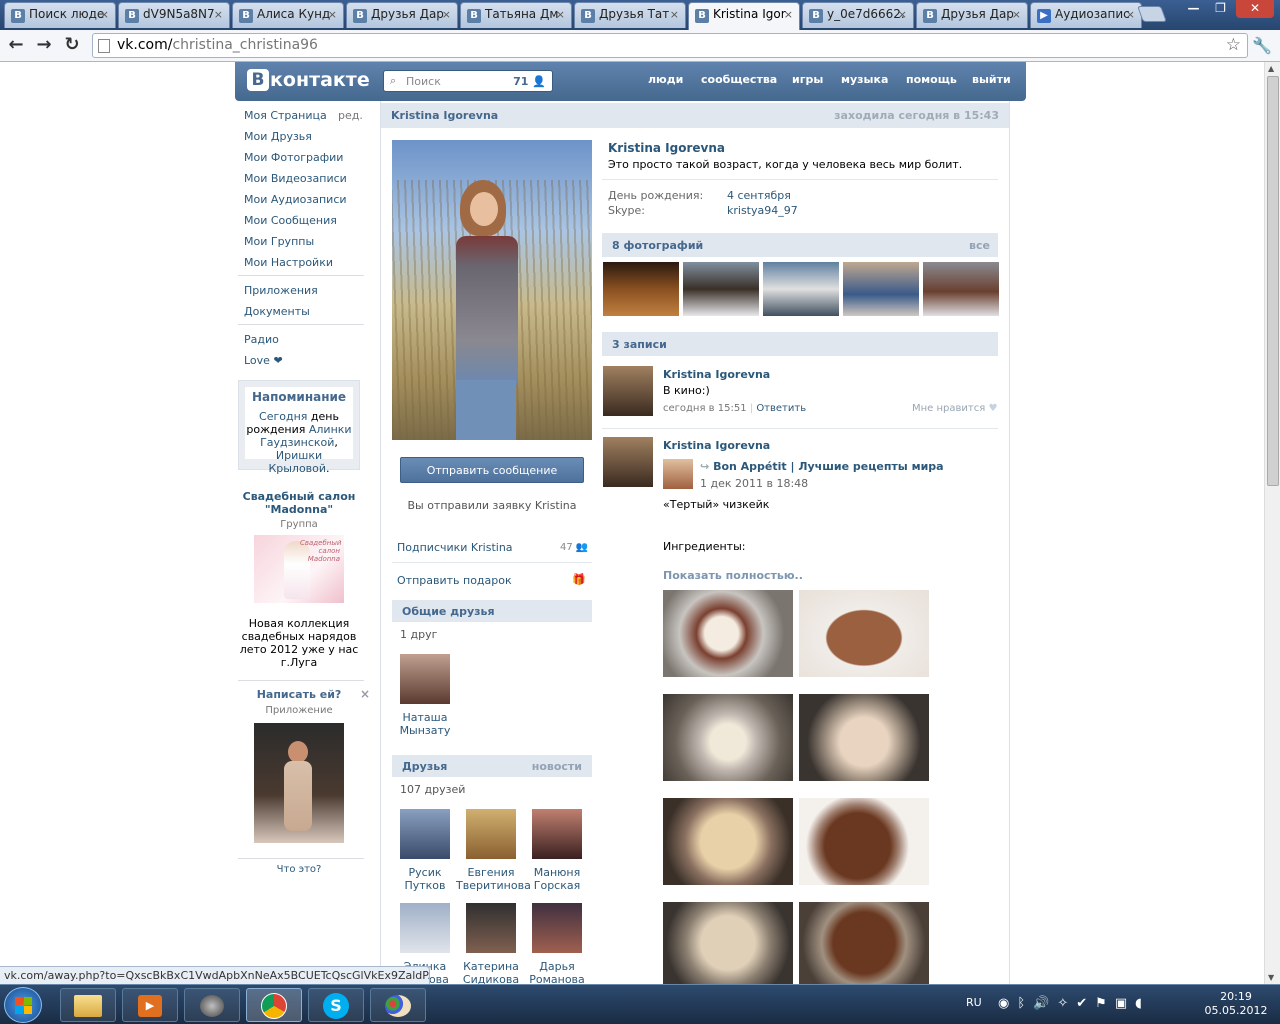 The image size is (1280, 1024). I want to click on menu-my-page: Моя Страница, so click(285, 115).